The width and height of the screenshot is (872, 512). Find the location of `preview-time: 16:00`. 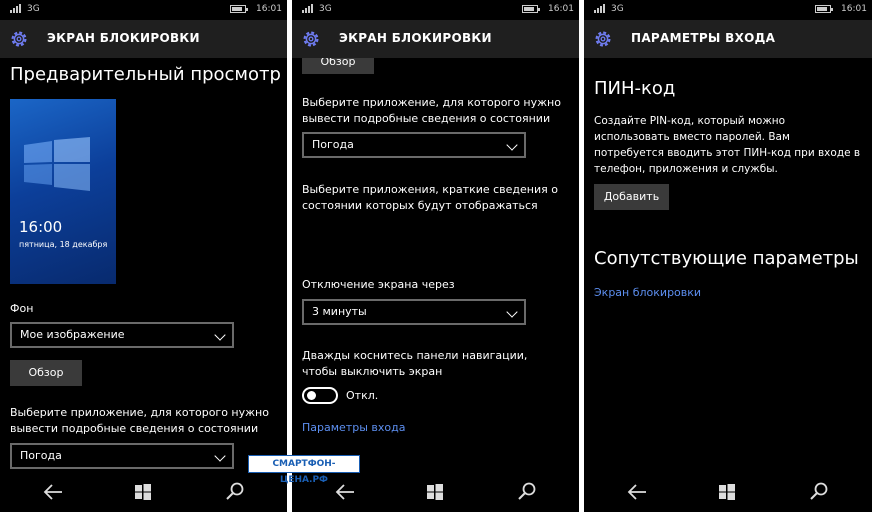

preview-time: 16:00 is located at coordinates (41, 227).